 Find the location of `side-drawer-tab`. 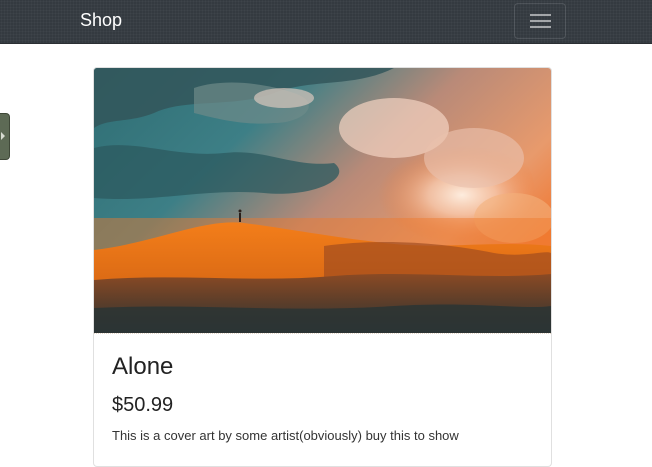

side-drawer-tab is located at coordinates (5, 136).